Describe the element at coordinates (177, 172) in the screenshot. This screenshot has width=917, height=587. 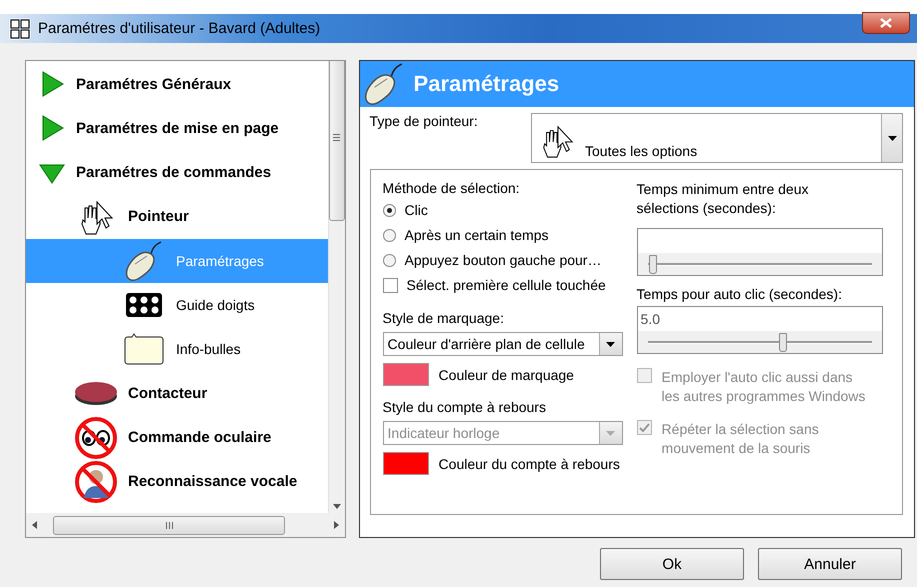
I see `tree-item: Paramétres de commandes` at that location.